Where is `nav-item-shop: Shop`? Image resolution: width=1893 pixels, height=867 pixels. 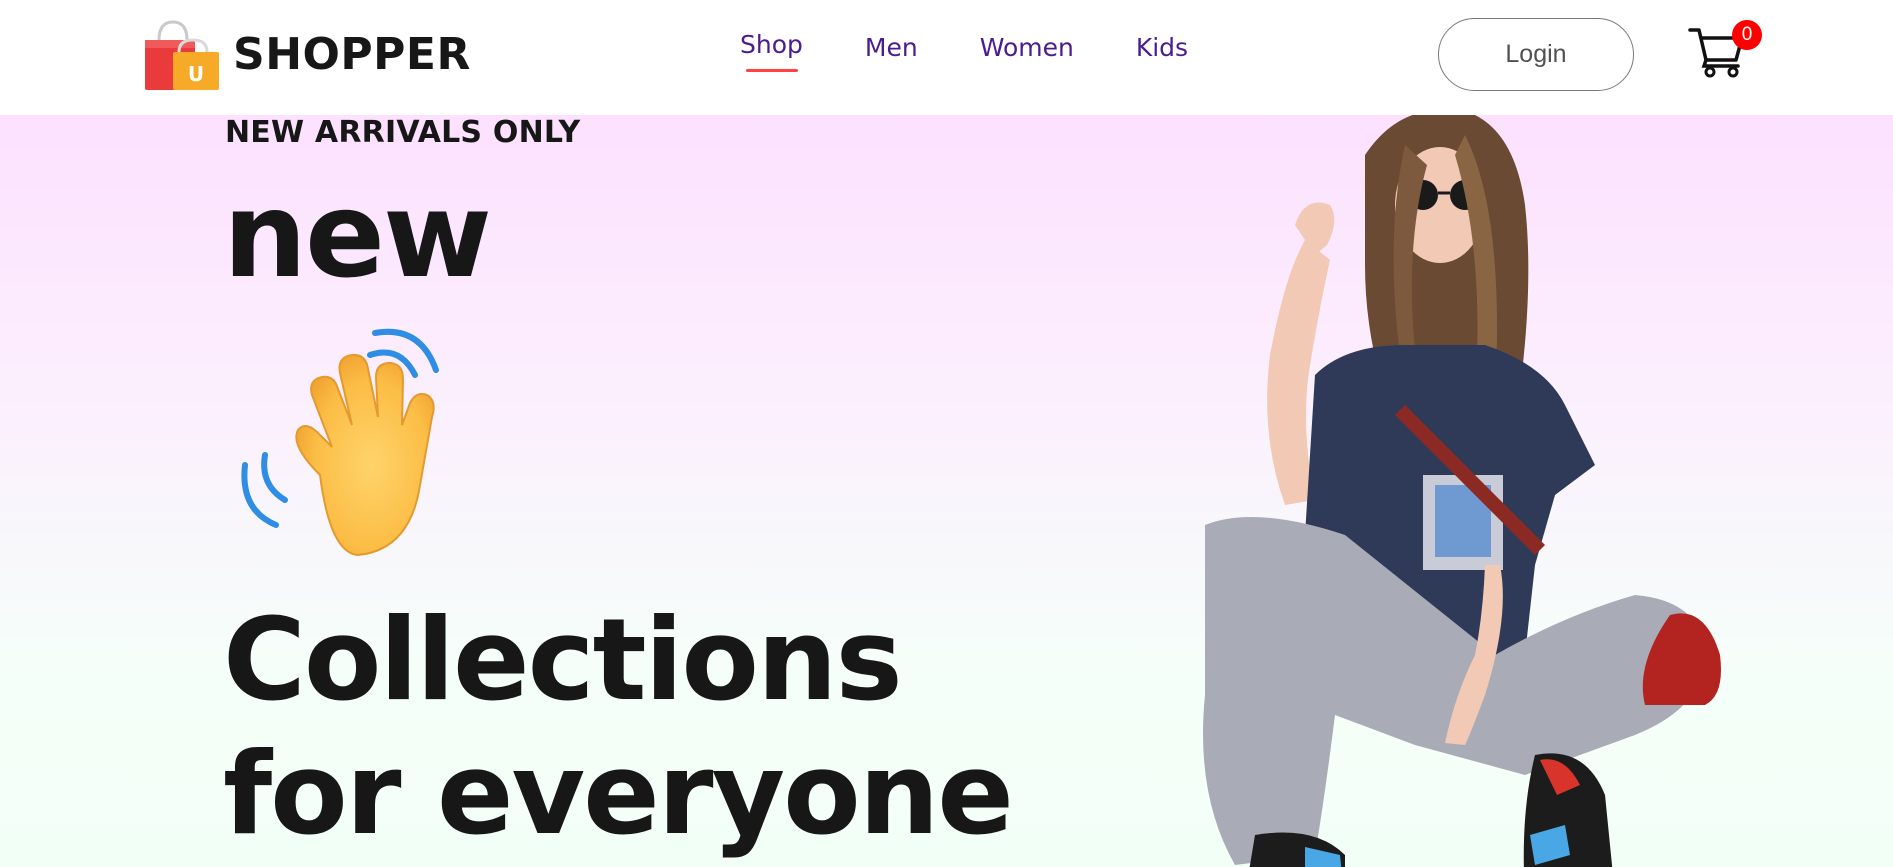
nav-item-shop: Shop is located at coordinates (771, 51).